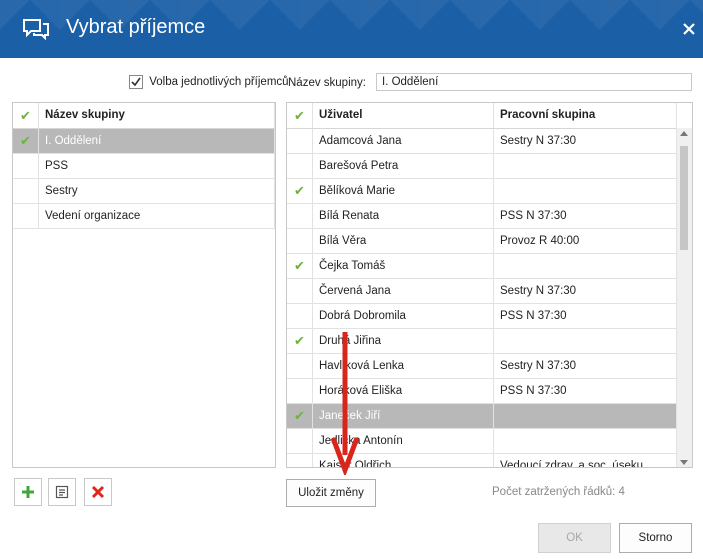 The width and height of the screenshot is (703, 559). What do you see at coordinates (157, 216) in the screenshot?
I see `group-name-cell: Vedení organizace` at bounding box center [157, 216].